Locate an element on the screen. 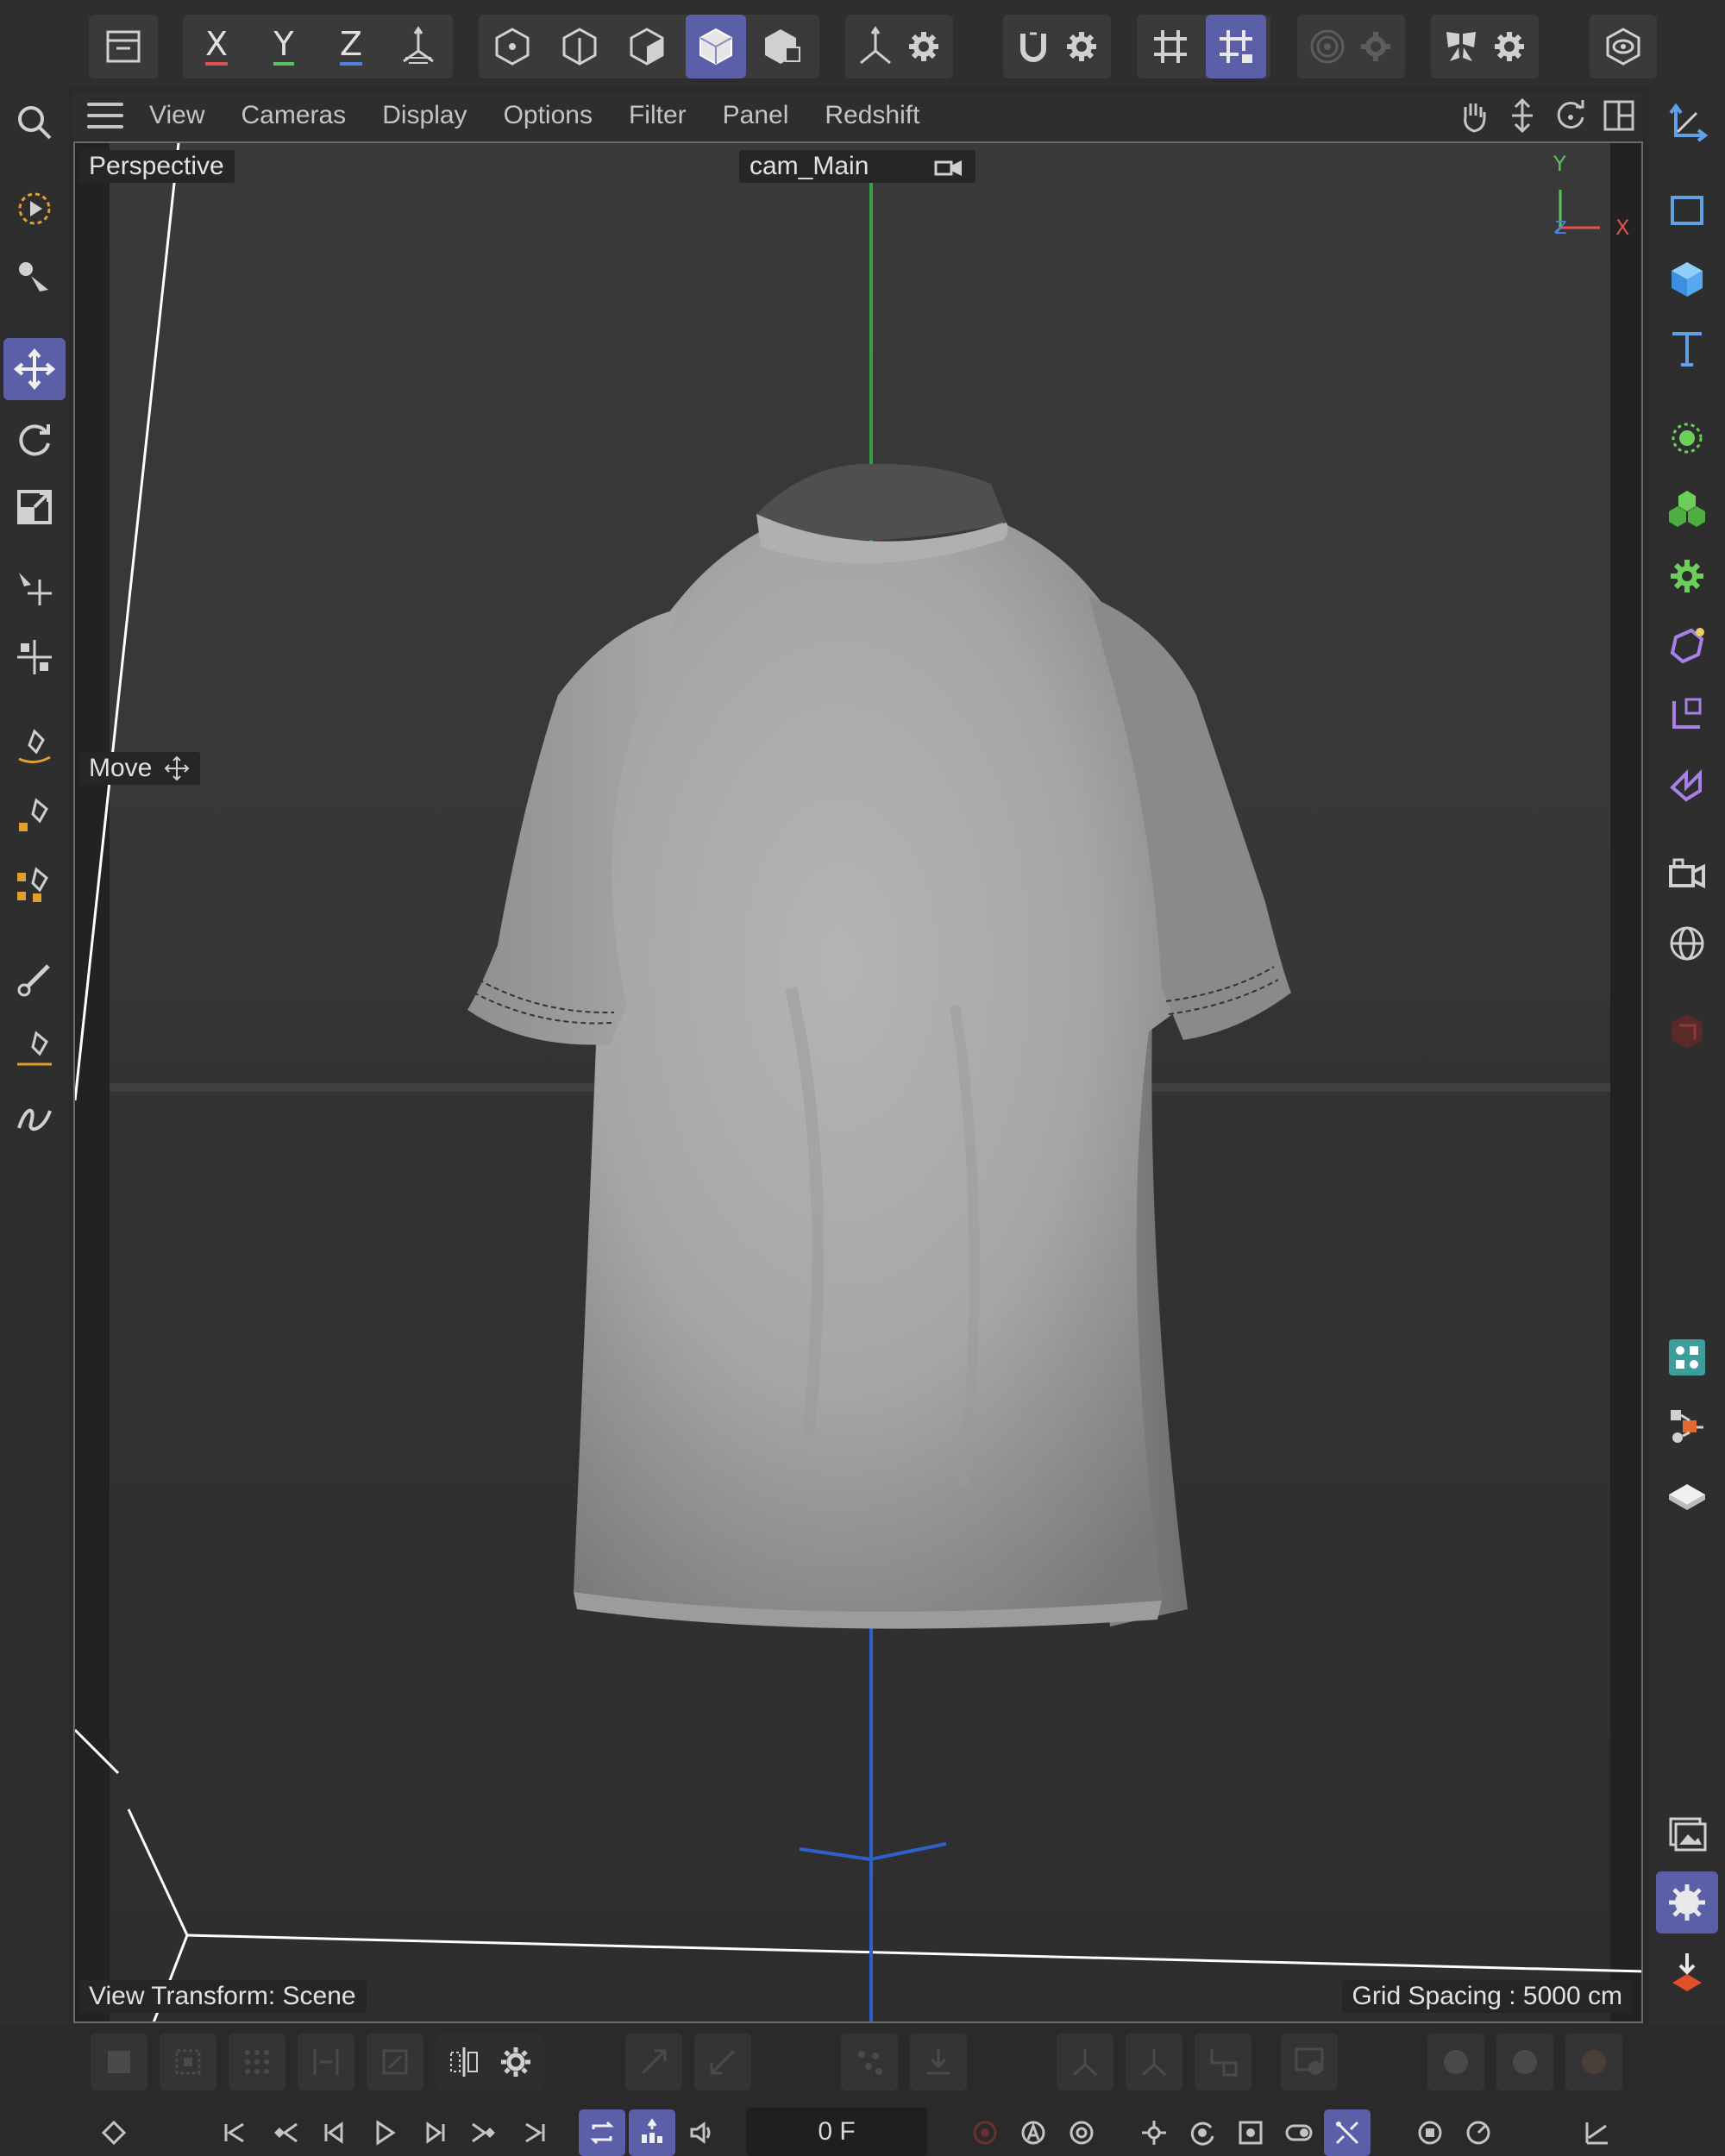 Image resolution: width=1725 pixels, height=2156 pixels. picture-viewer-button is located at coordinates (1687, 1833).